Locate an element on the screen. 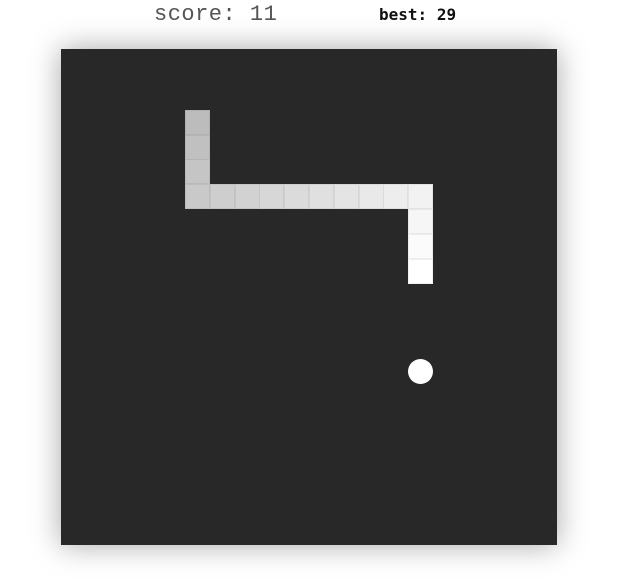 This screenshot has width=626, height=579. current-score: score: 11 is located at coordinates (215, 14).